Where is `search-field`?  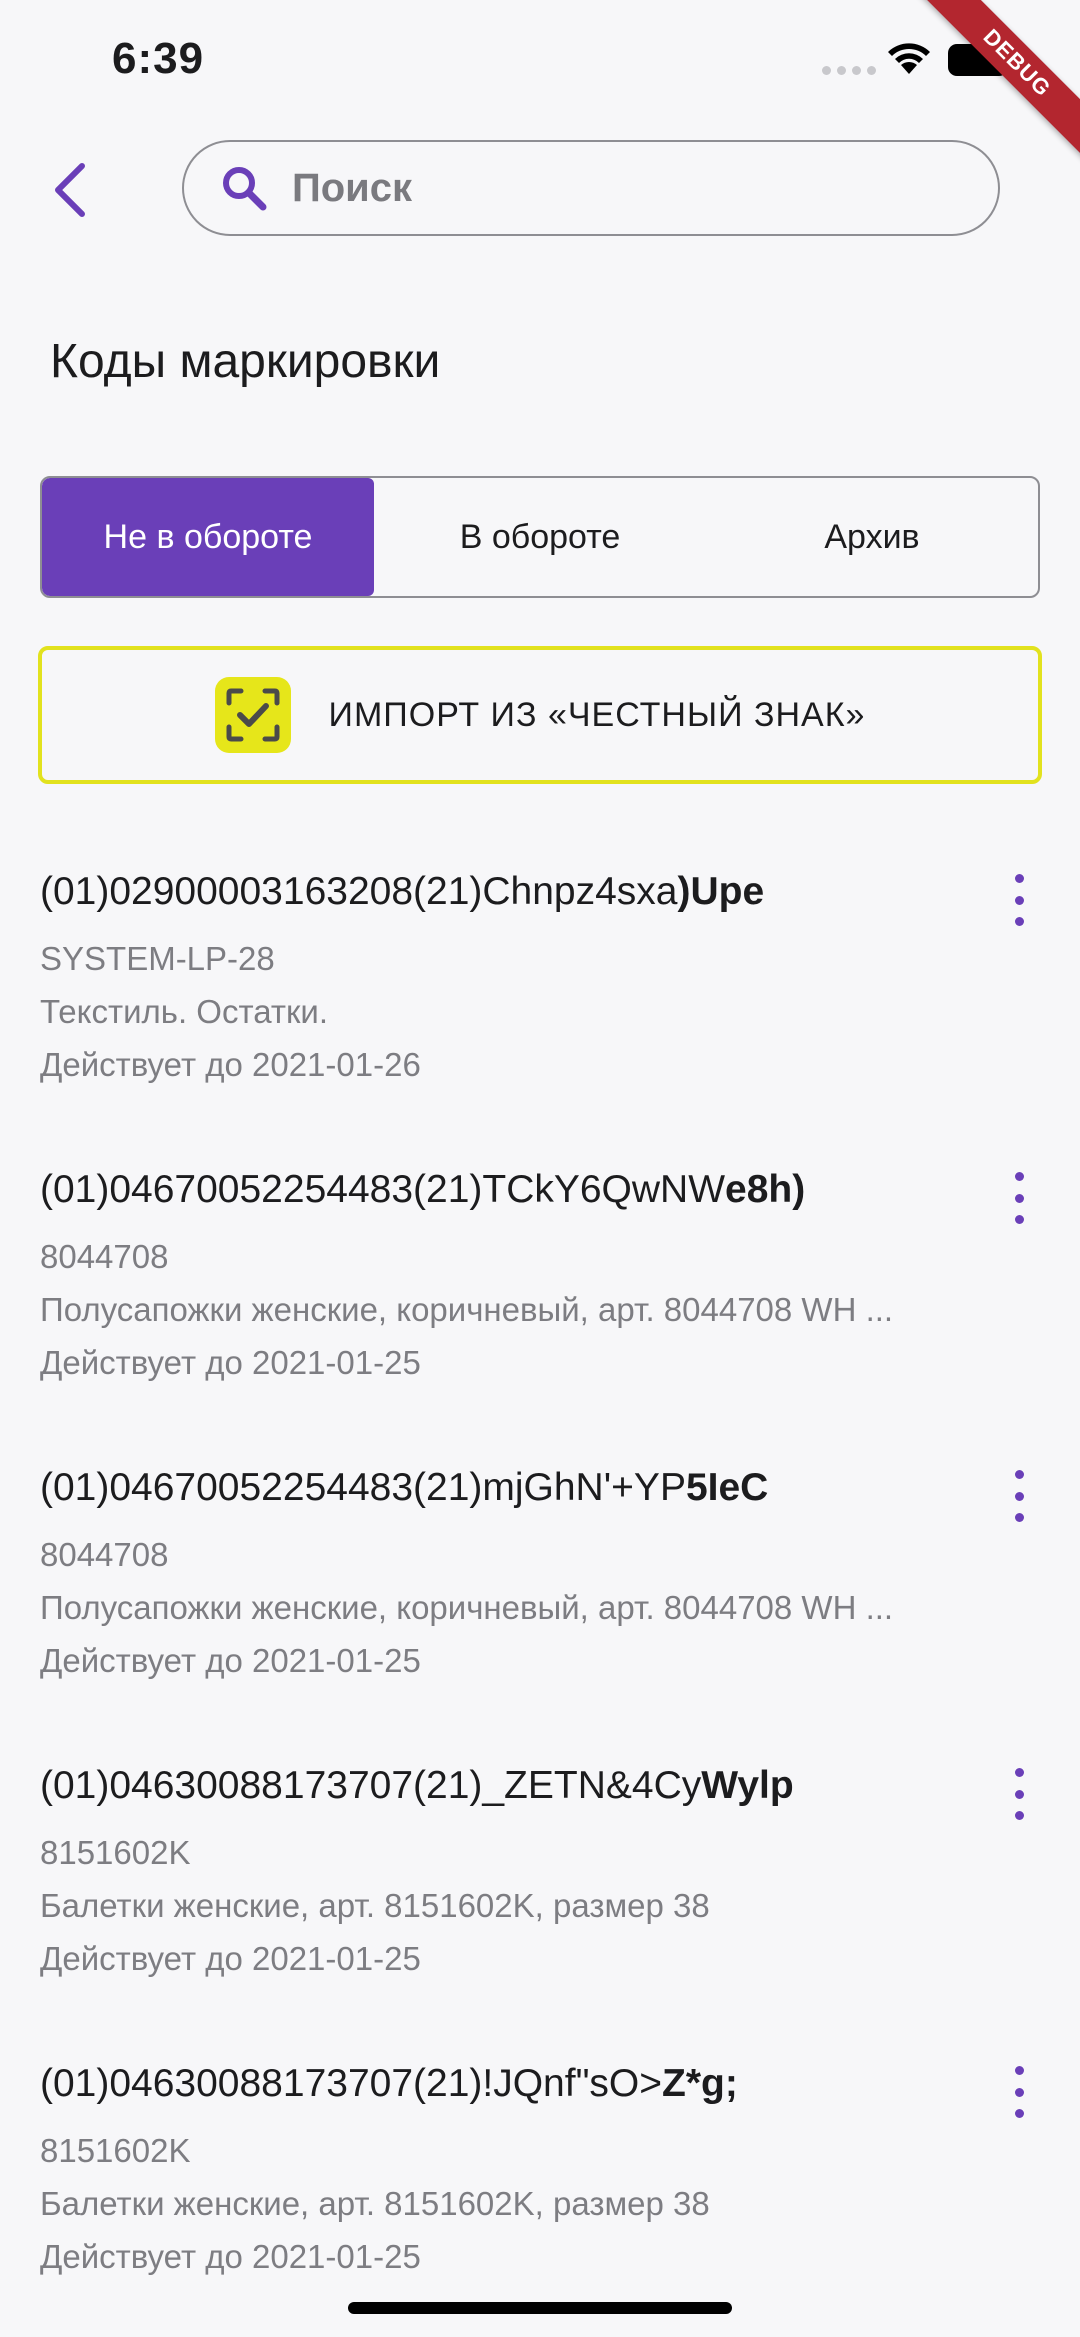 search-field is located at coordinates (591, 188).